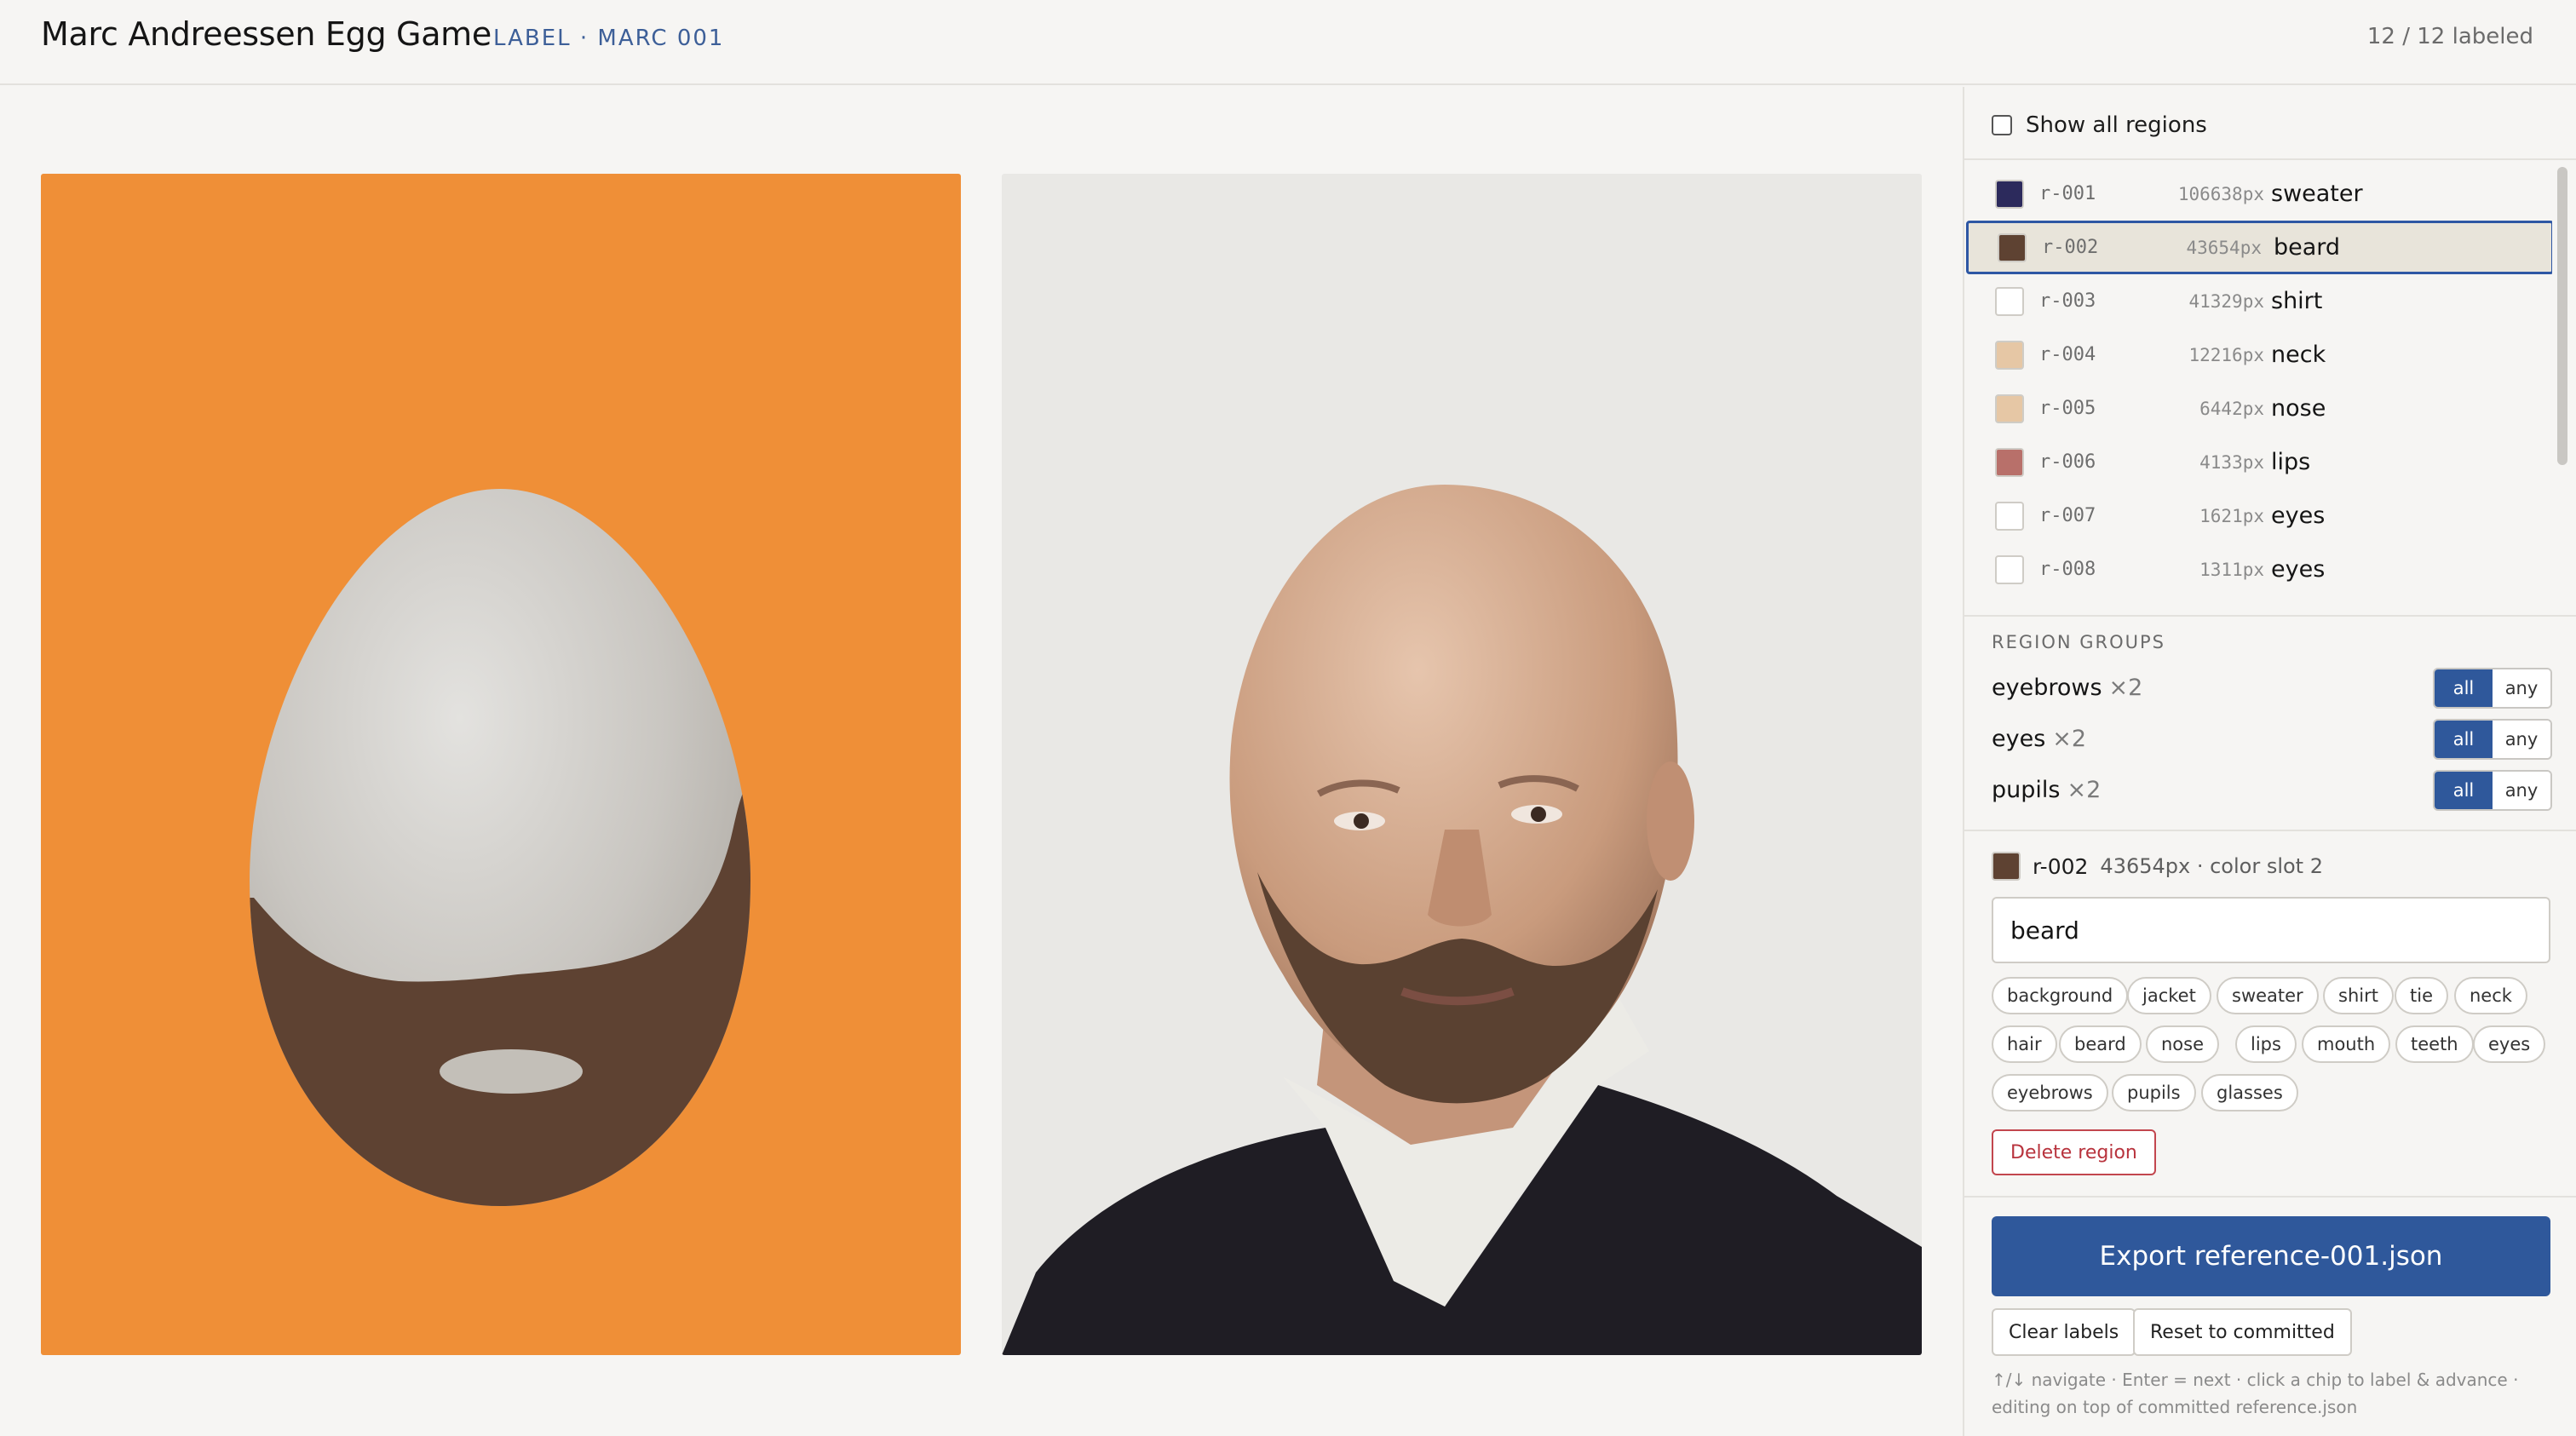  Describe the element at coordinates (2154, 1092) in the screenshot. I see `label-chip: pupils` at that location.